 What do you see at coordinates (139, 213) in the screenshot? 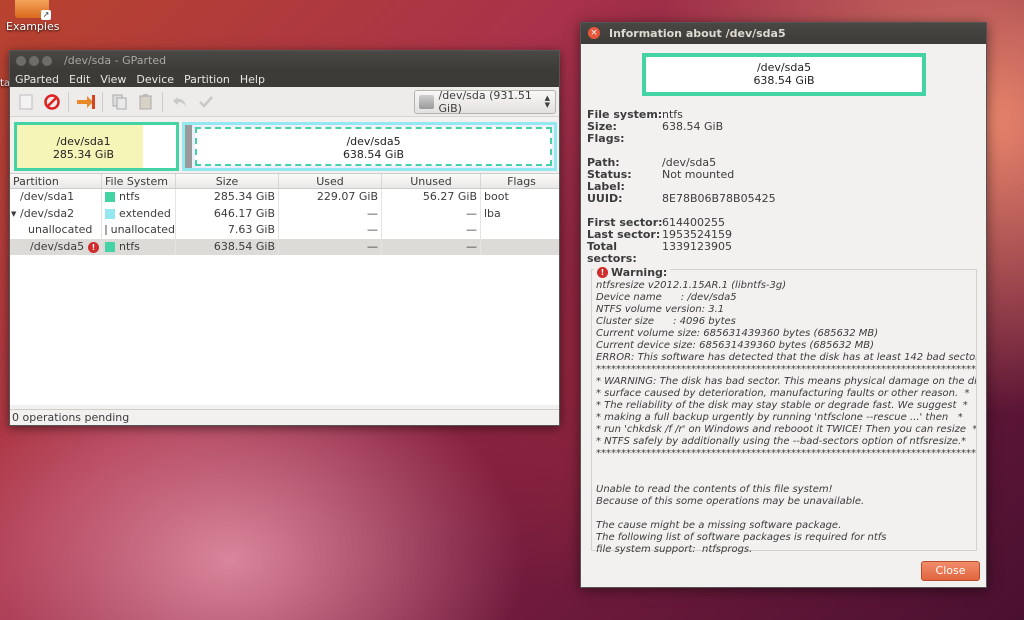
I see `cell-filesystem: extended` at bounding box center [139, 213].